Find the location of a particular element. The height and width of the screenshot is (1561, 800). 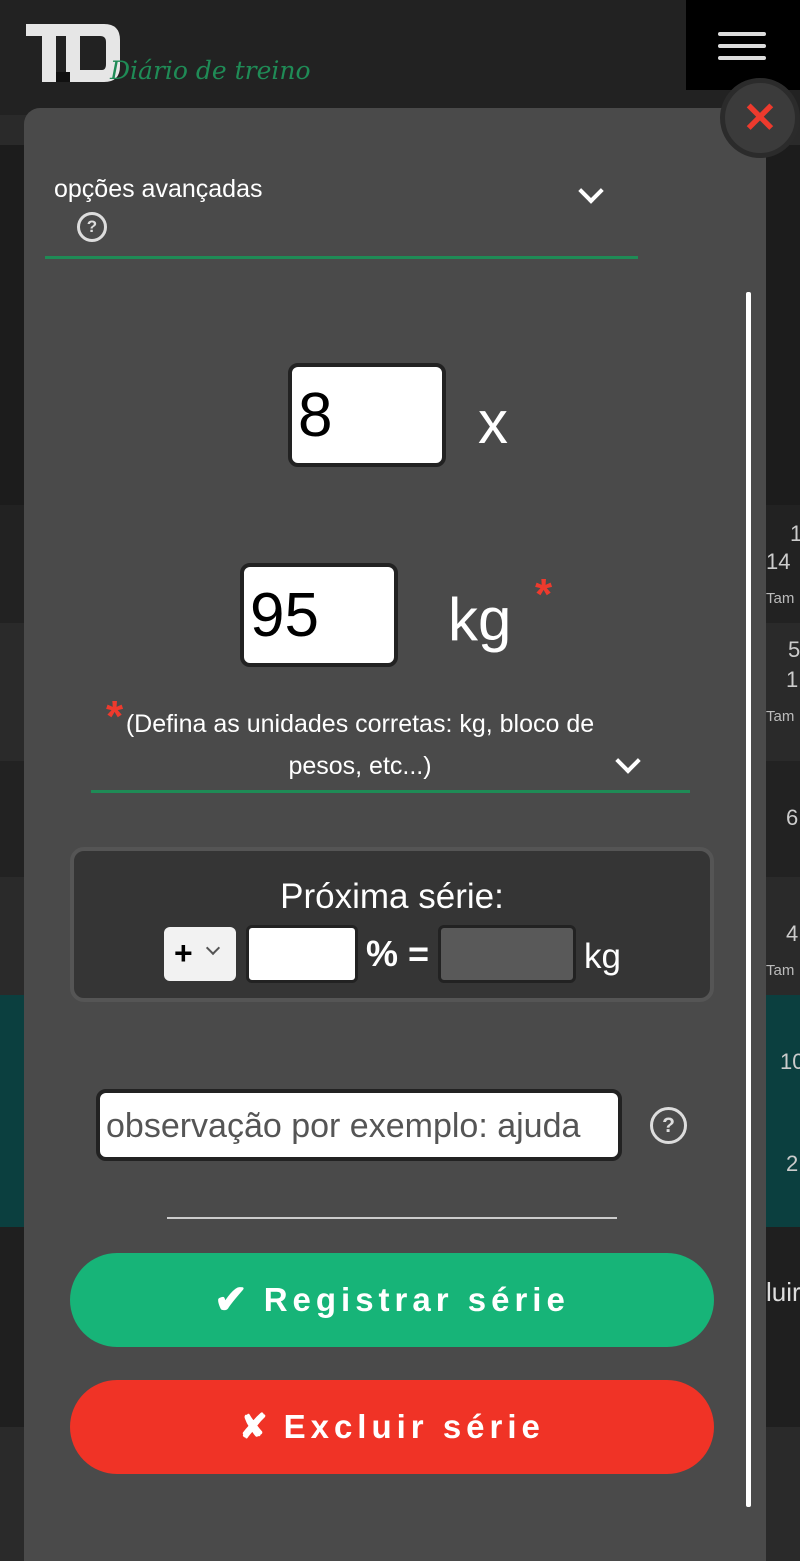

bg-cell: 6 is located at coordinates (792, 817).